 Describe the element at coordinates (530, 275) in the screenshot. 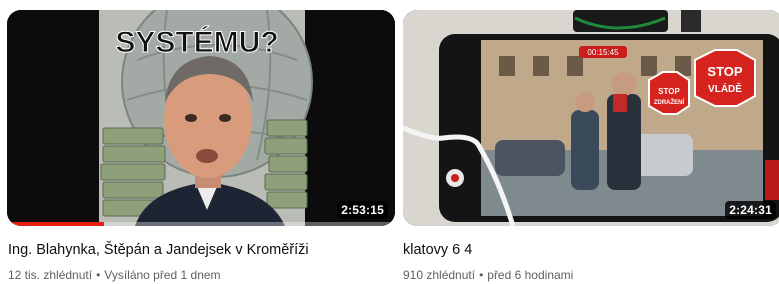

I see `upload-time: před 6 hodinami` at that location.